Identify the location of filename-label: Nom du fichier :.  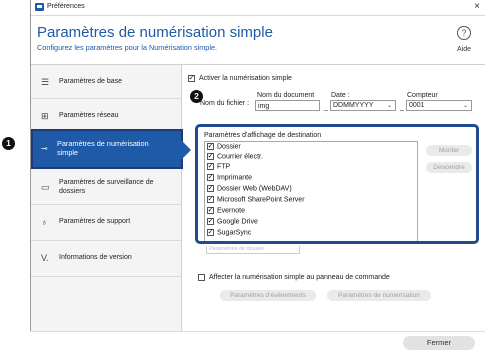
(225, 103).